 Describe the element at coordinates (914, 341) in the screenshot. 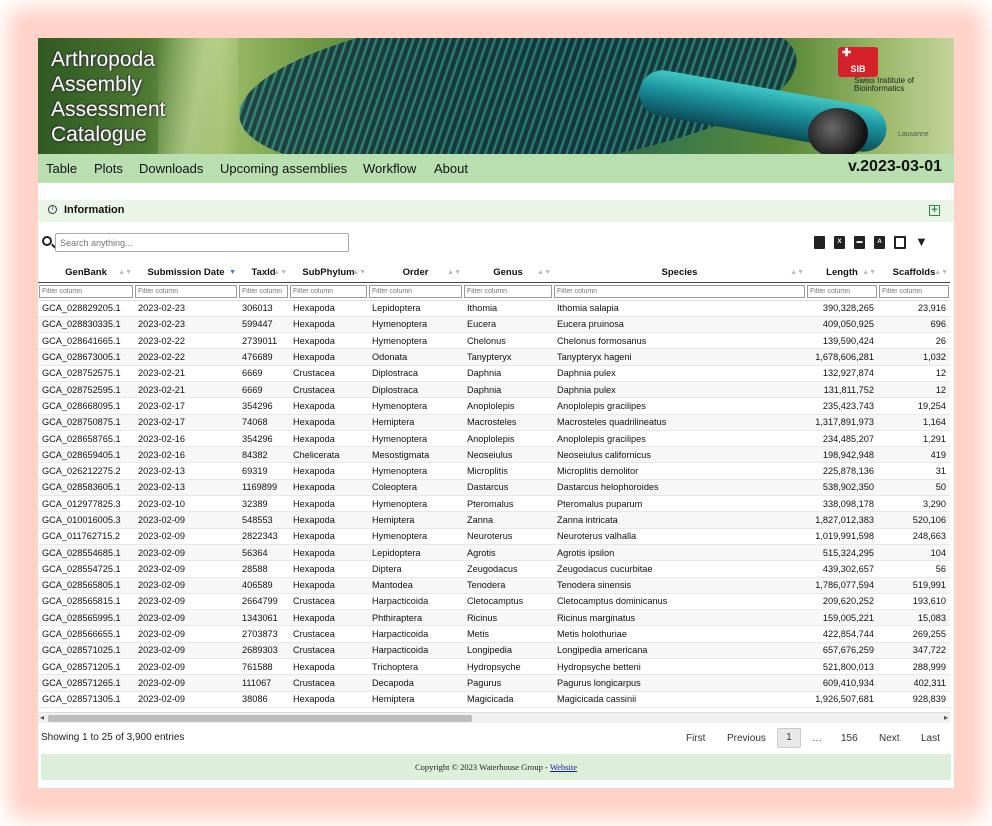

I see `table-cell: 26` at that location.